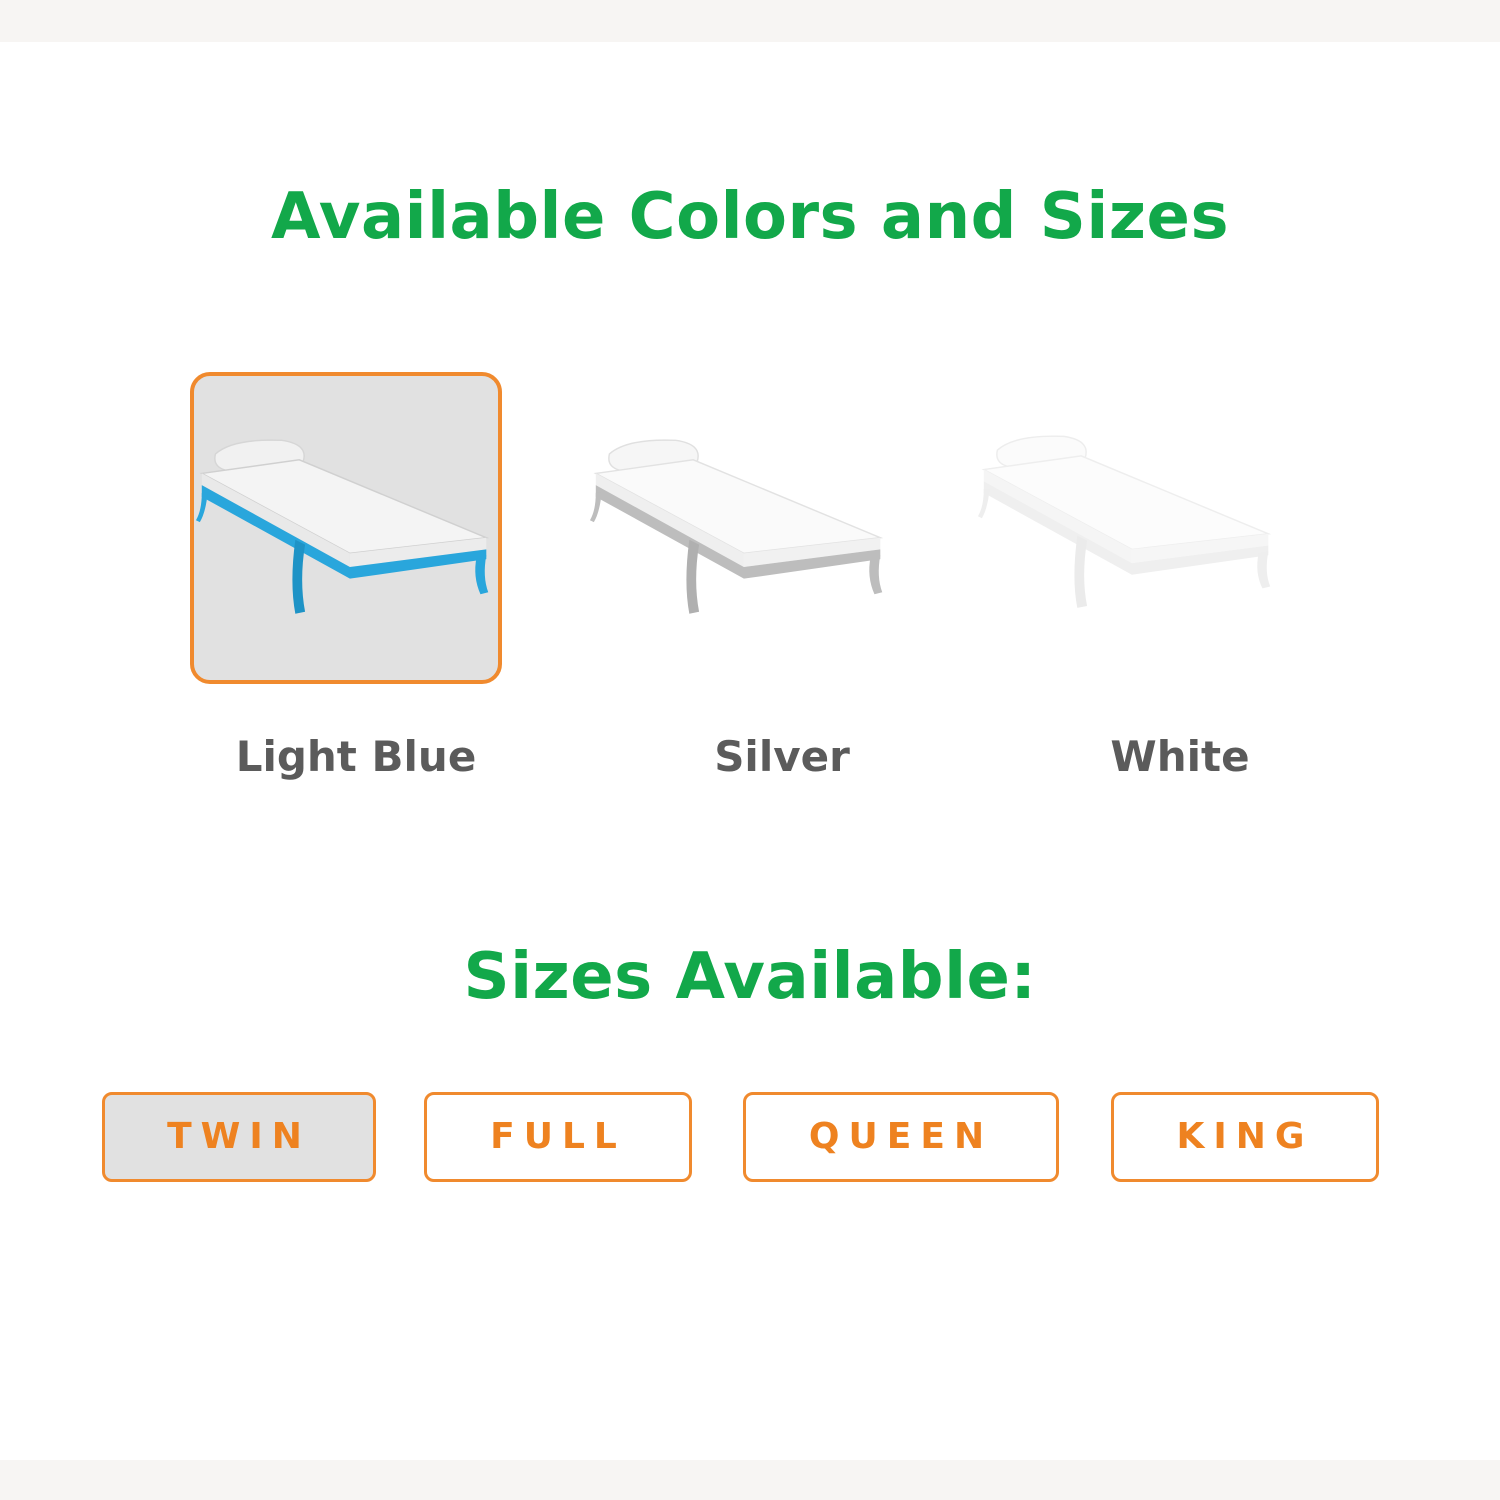 The height and width of the screenshot is (1500, 1500). What do you see at coordinates (1124, 521) in the screenshot?
I see `bed-frame-white-image` at bounding box center [1124, 521].